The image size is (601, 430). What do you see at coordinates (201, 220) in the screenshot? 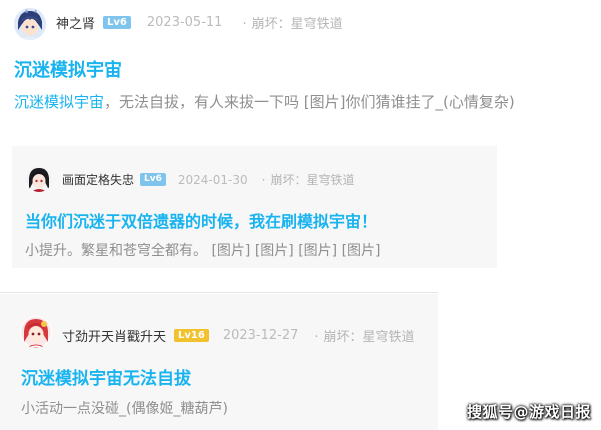
I see `post-title: 当你们沉迷于双倍遗器的时候，我在刷模拟宇宙！` at bounding box center [201, 220].